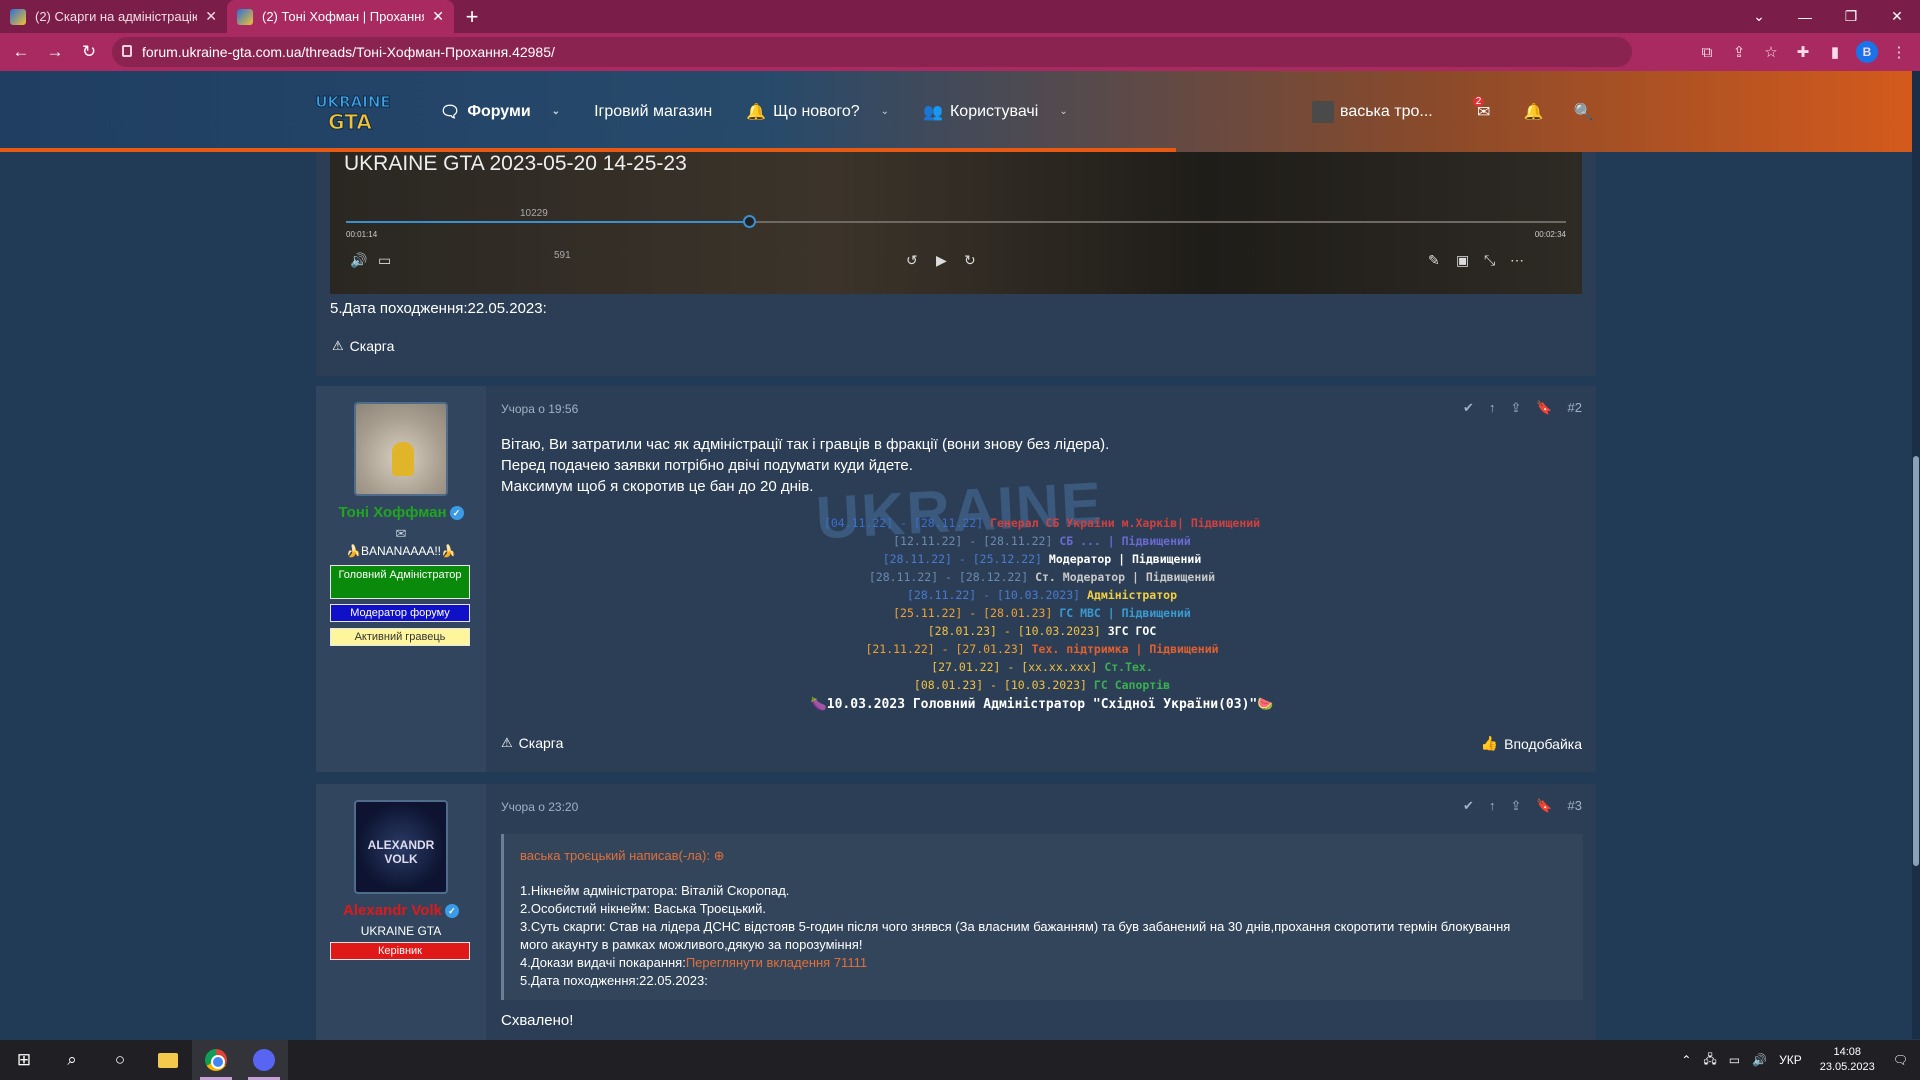 The height and width of the screenshot is (1080, 1920). Describe the element at coordinates (1900, 1060) in the screenshot. I see `notifications-icon: 🗨` at that location.